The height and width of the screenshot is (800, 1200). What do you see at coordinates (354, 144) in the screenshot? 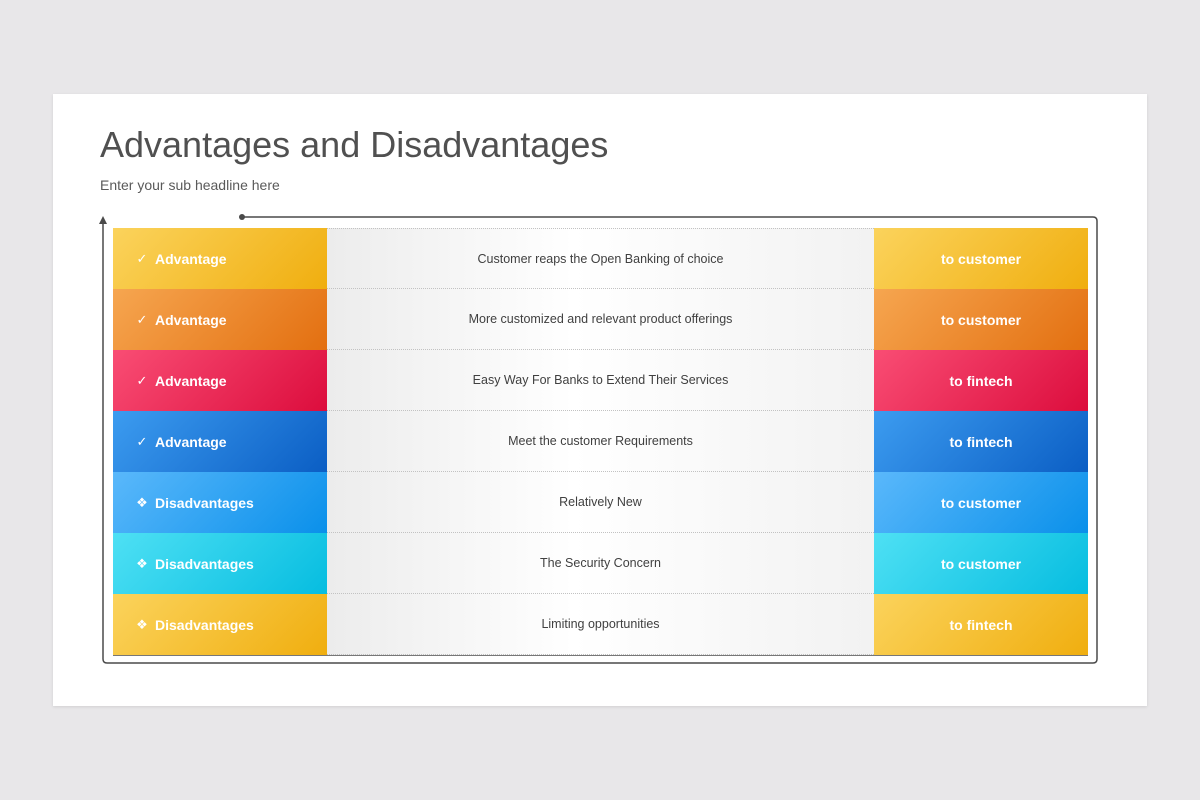
I see `page-title: Advantages and Disadvantages` at bounding box center [354, 144].